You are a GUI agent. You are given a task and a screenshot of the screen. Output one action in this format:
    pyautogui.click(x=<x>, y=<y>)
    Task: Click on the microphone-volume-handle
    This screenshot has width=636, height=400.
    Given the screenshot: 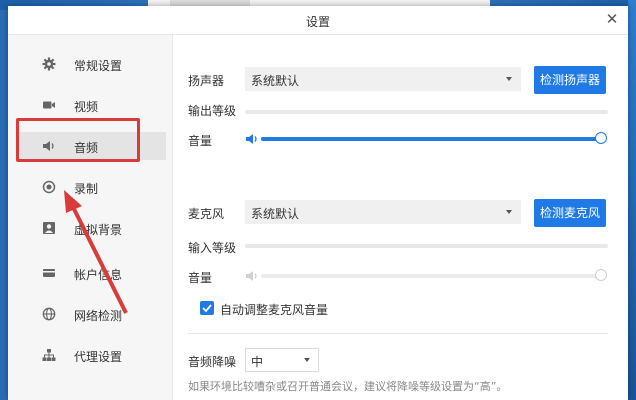 What is the action you would take?
    pyautogui.click(x=601, y=275)
    